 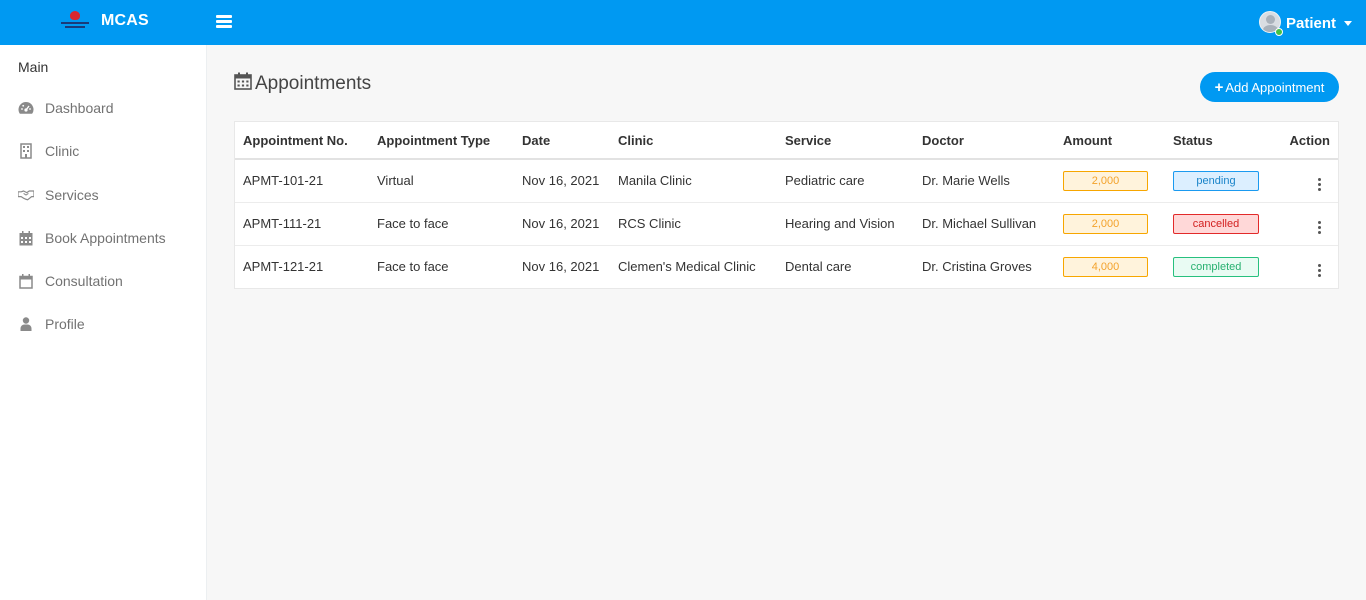 I want to click on add-appointment-label: Add Appointment, so click(x=1275, y=87).